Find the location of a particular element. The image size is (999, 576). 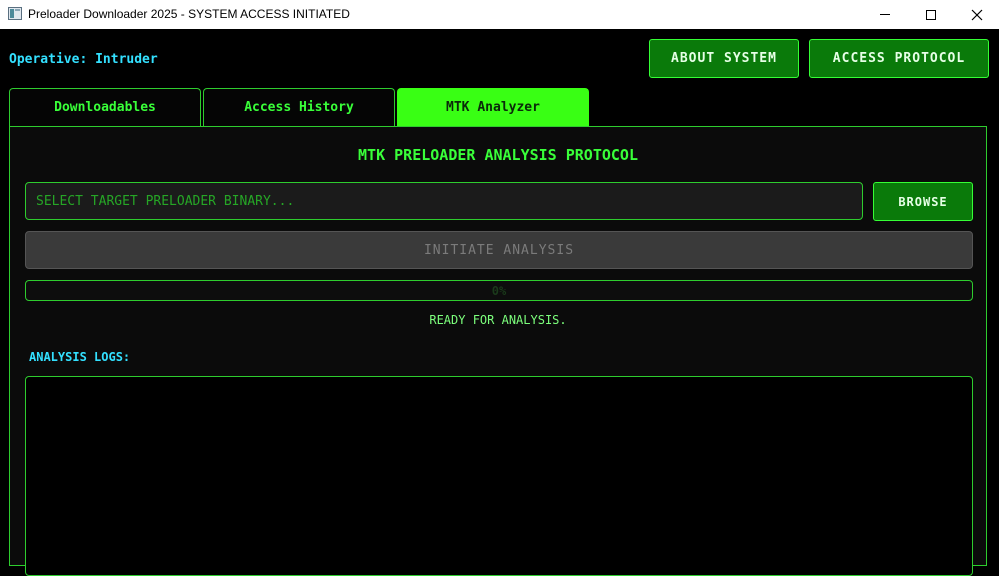

maximize-icon is located at coordinates (931, 14).